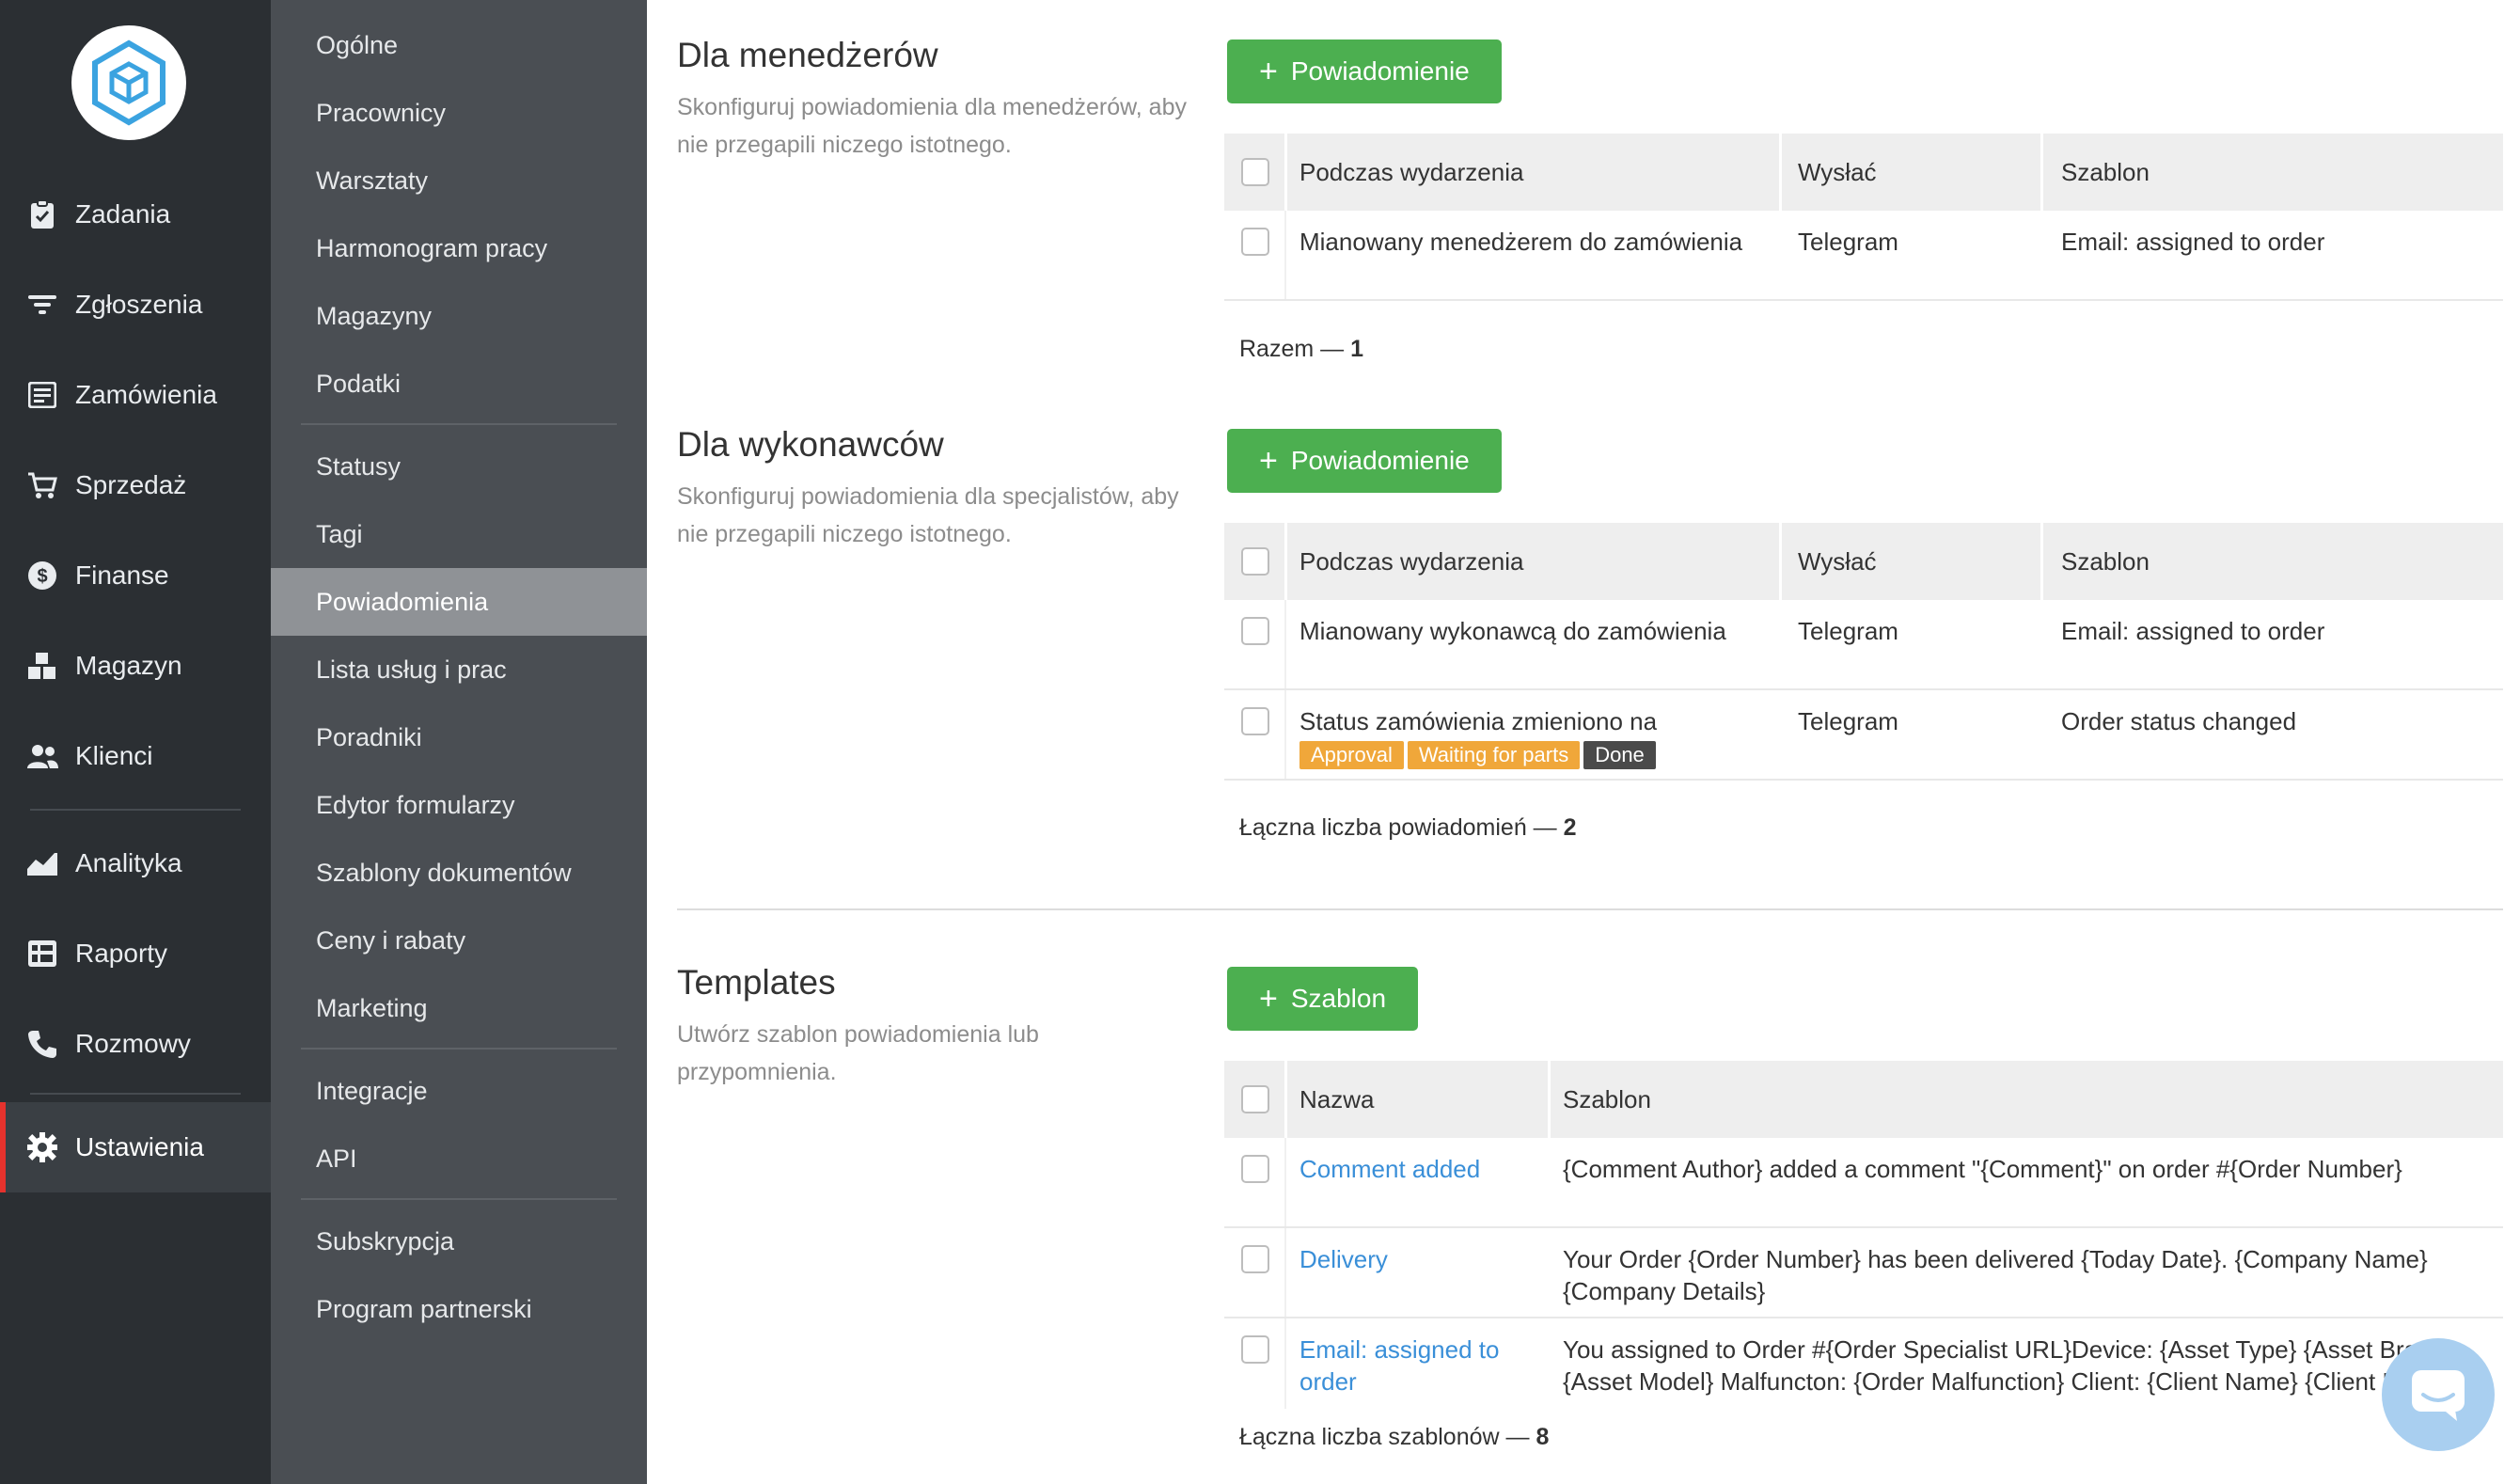  Describe the element at coordinates (135, 575) in the screenshot. I see `nav-item-finanse: $ Finanse` at that location.